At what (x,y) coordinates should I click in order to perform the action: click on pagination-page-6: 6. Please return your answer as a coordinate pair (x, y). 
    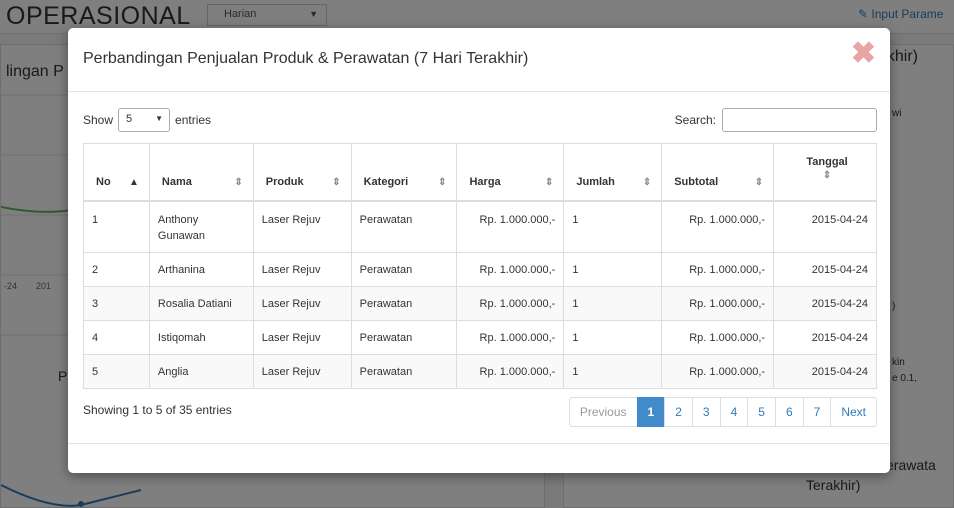
    Looking at the image, I should click on (789, 412).